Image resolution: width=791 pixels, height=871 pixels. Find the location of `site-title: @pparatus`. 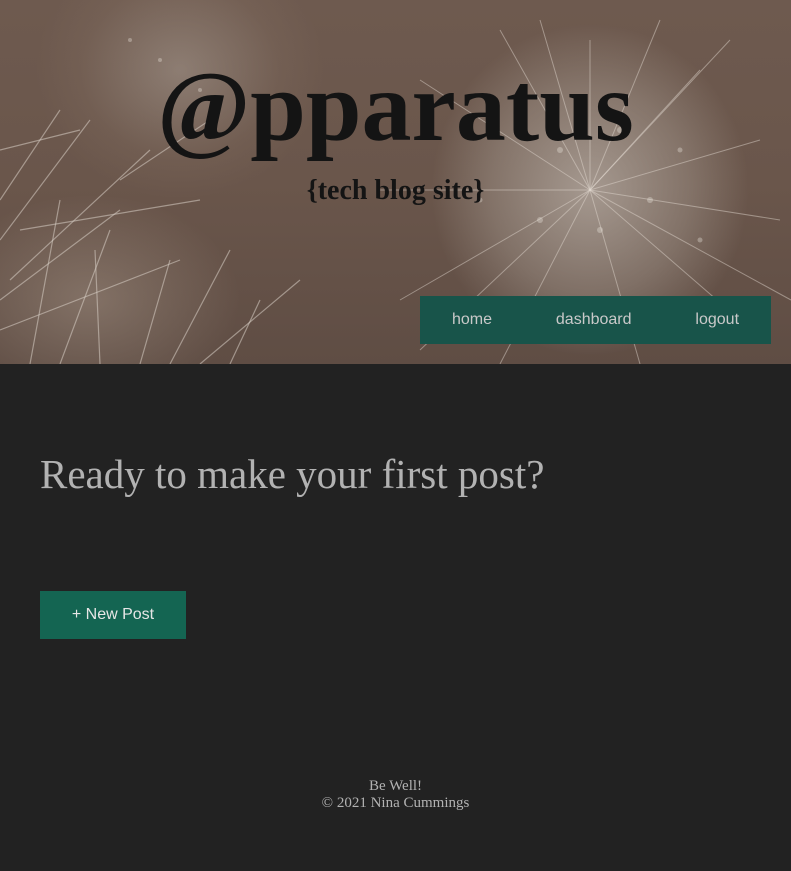

site-title: @pparatus is located at coordinates (395, 106).